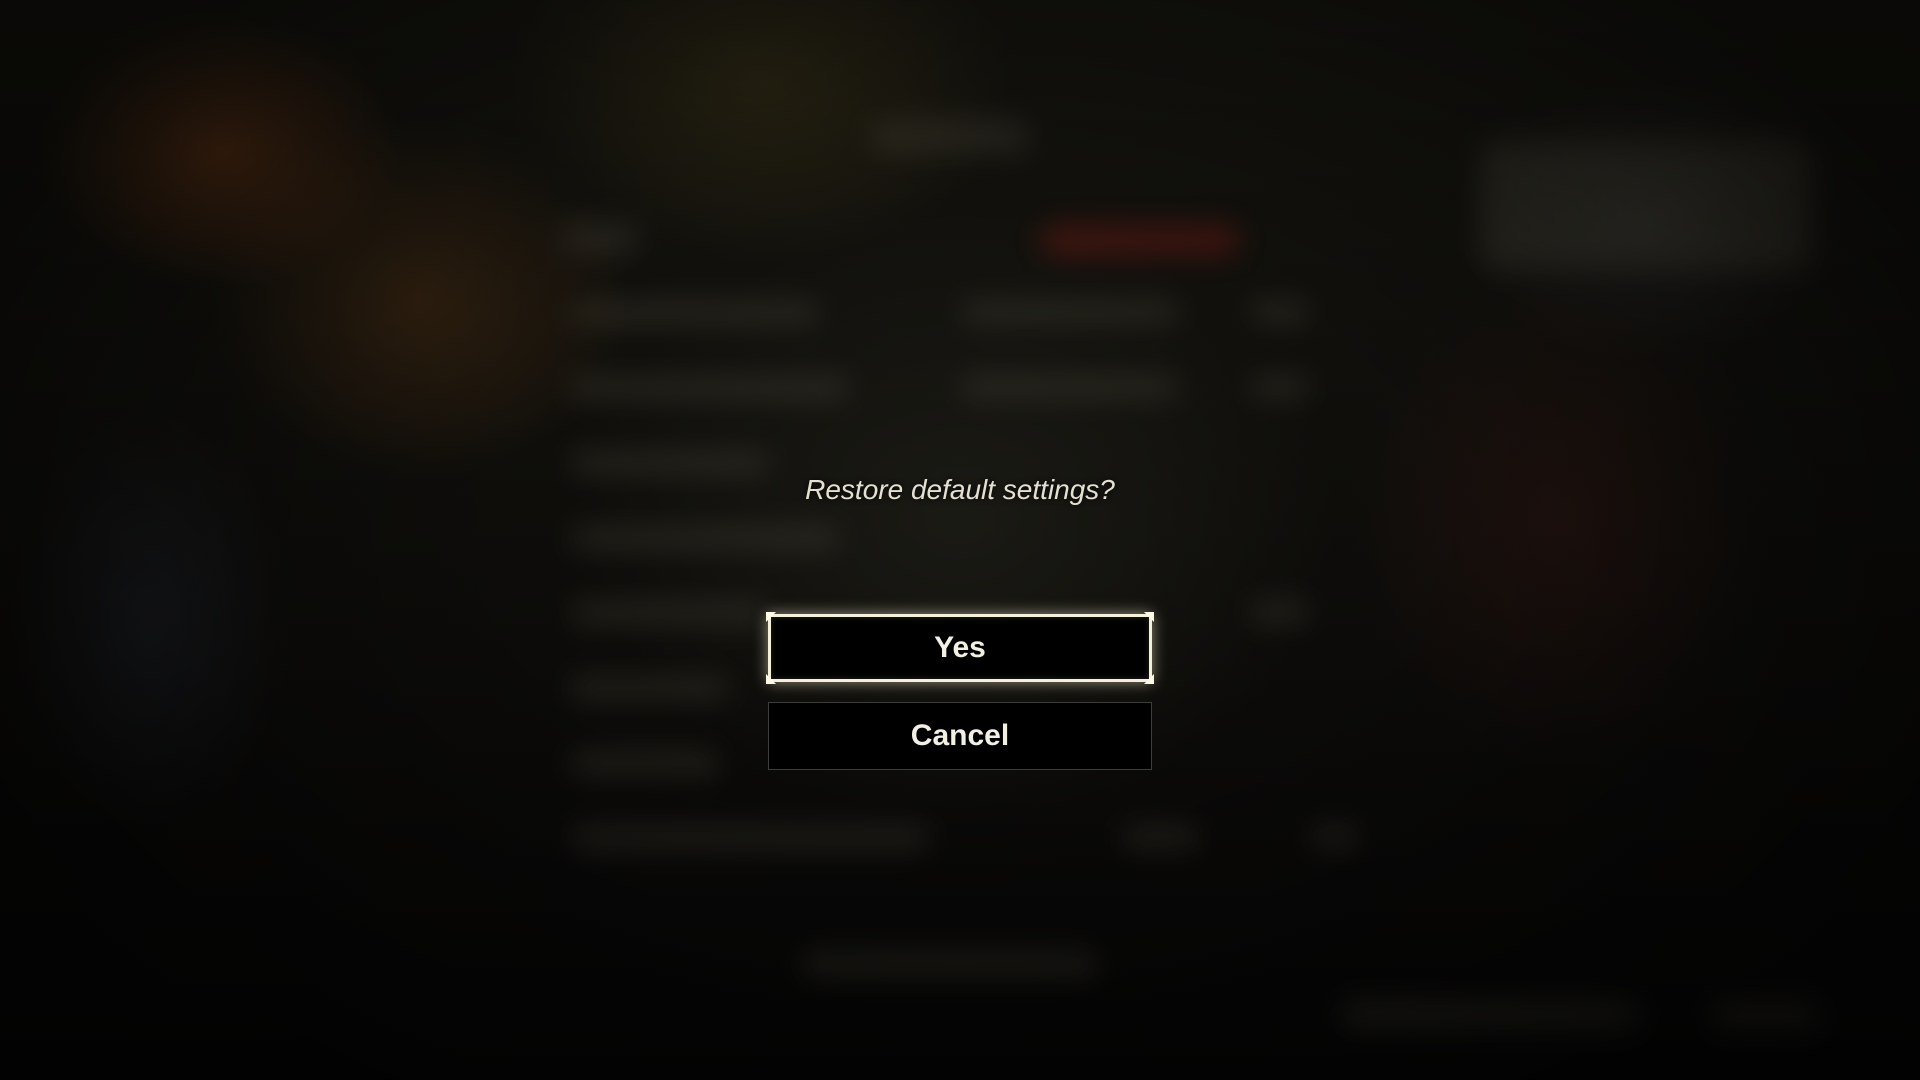  I want to click on yes-button-label: Yes, so click(960, 647).